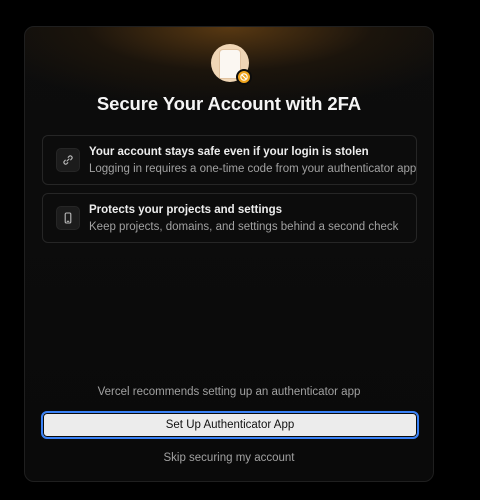 This screenshot has height=500, width=480. Describe the element at coordinates (229, 458) in the screenshot. I see `skip-securing-link: Skip securing my account` at that location.